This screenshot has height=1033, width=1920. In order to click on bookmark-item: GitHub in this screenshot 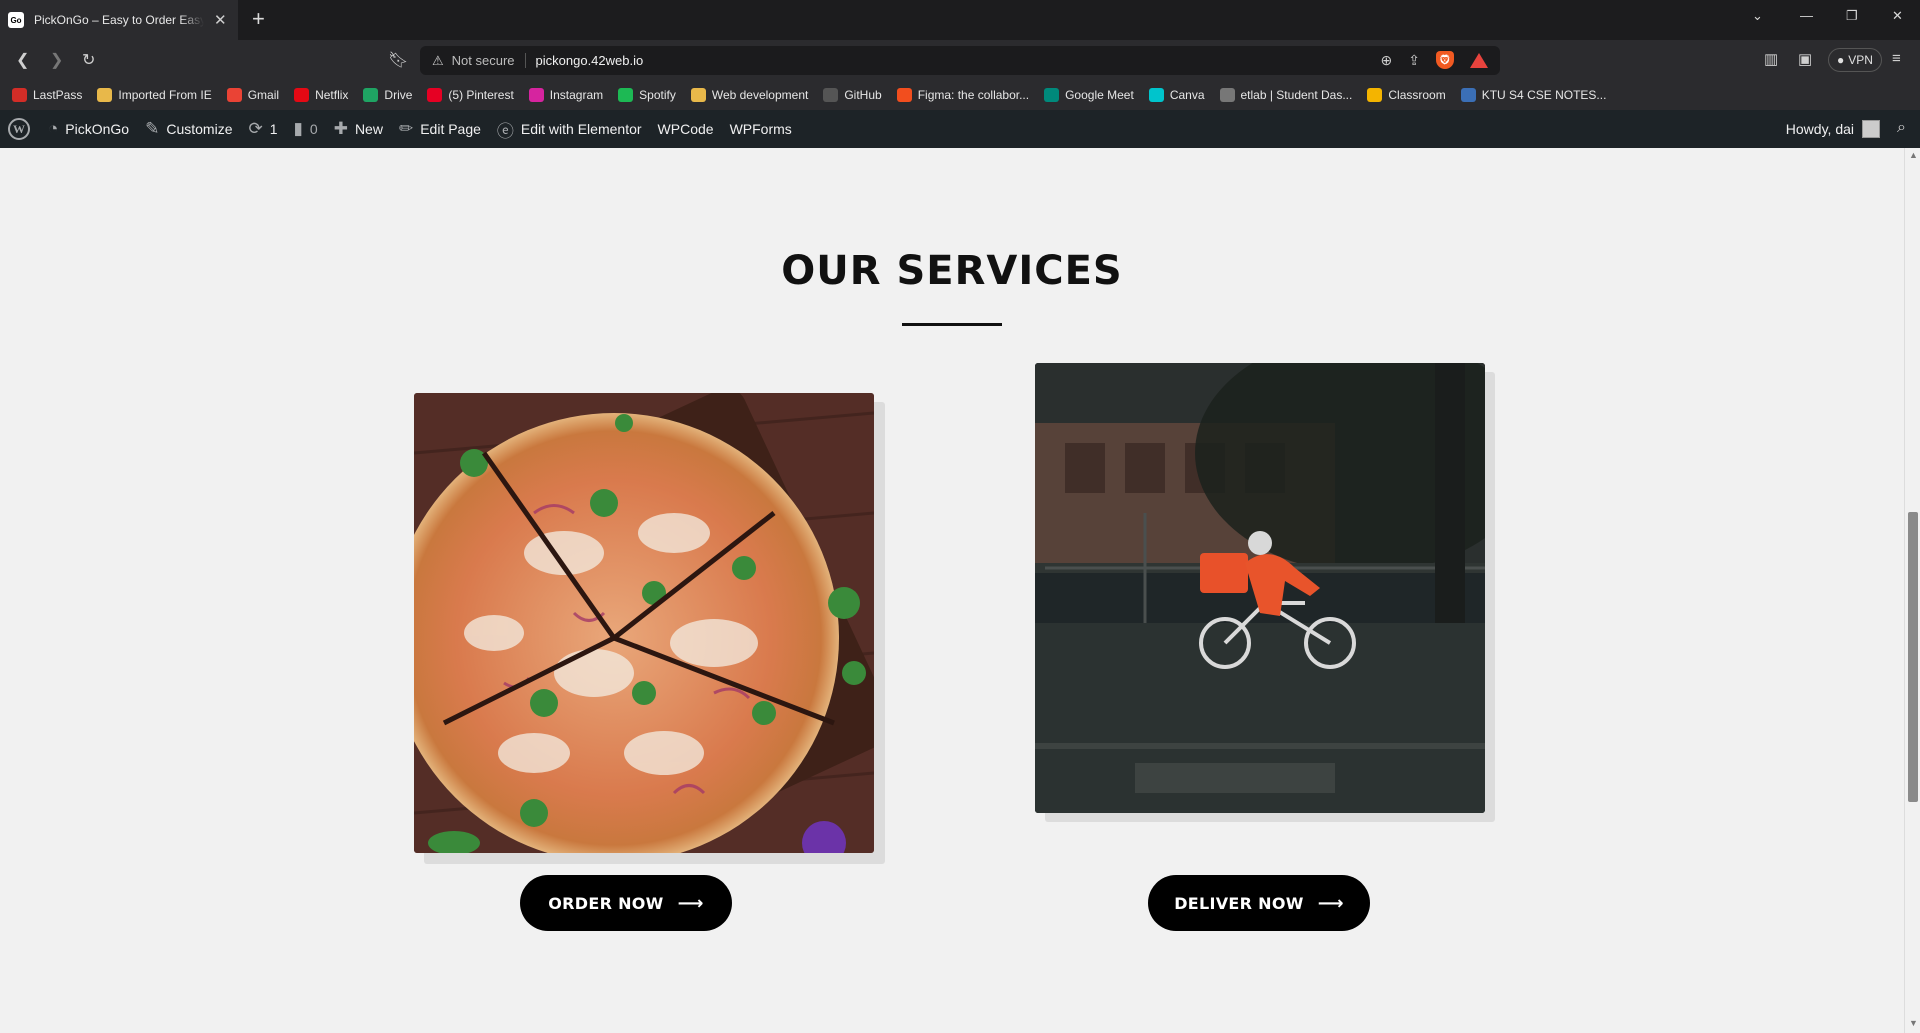, I will do `click(852, 95)`.